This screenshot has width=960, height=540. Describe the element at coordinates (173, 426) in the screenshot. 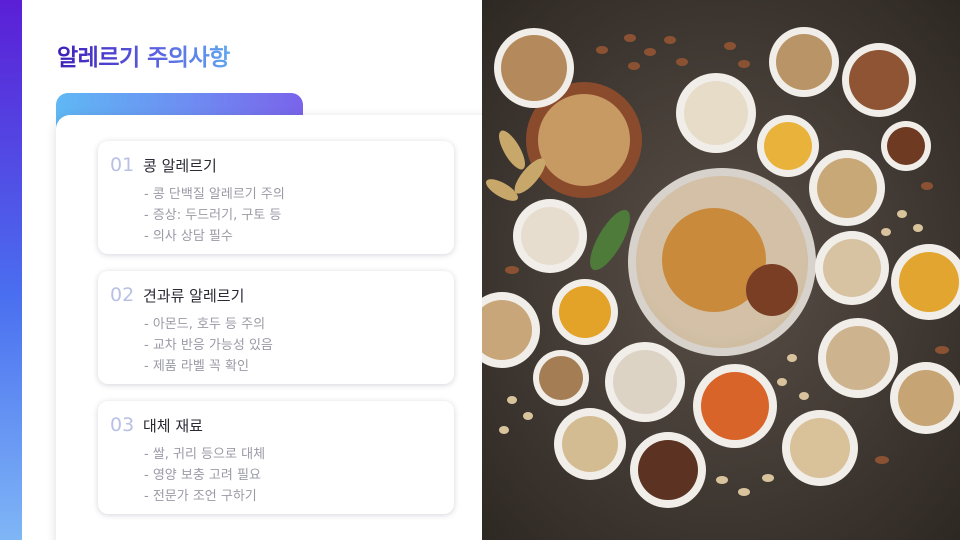

I see `item-heading: 대체 재료` at that location.